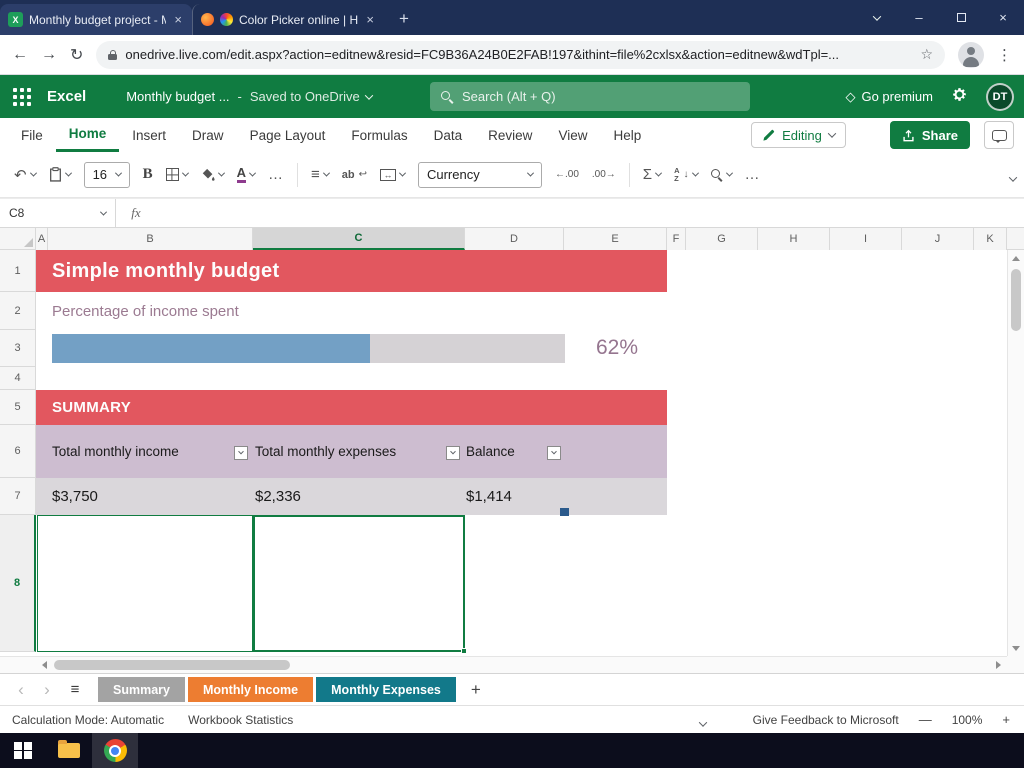 The width and height of the screenshot is (1024, 768). Describe the element at coordinates (476, 690) in the screenshot. I see `add-sheet-button: +` at that location.